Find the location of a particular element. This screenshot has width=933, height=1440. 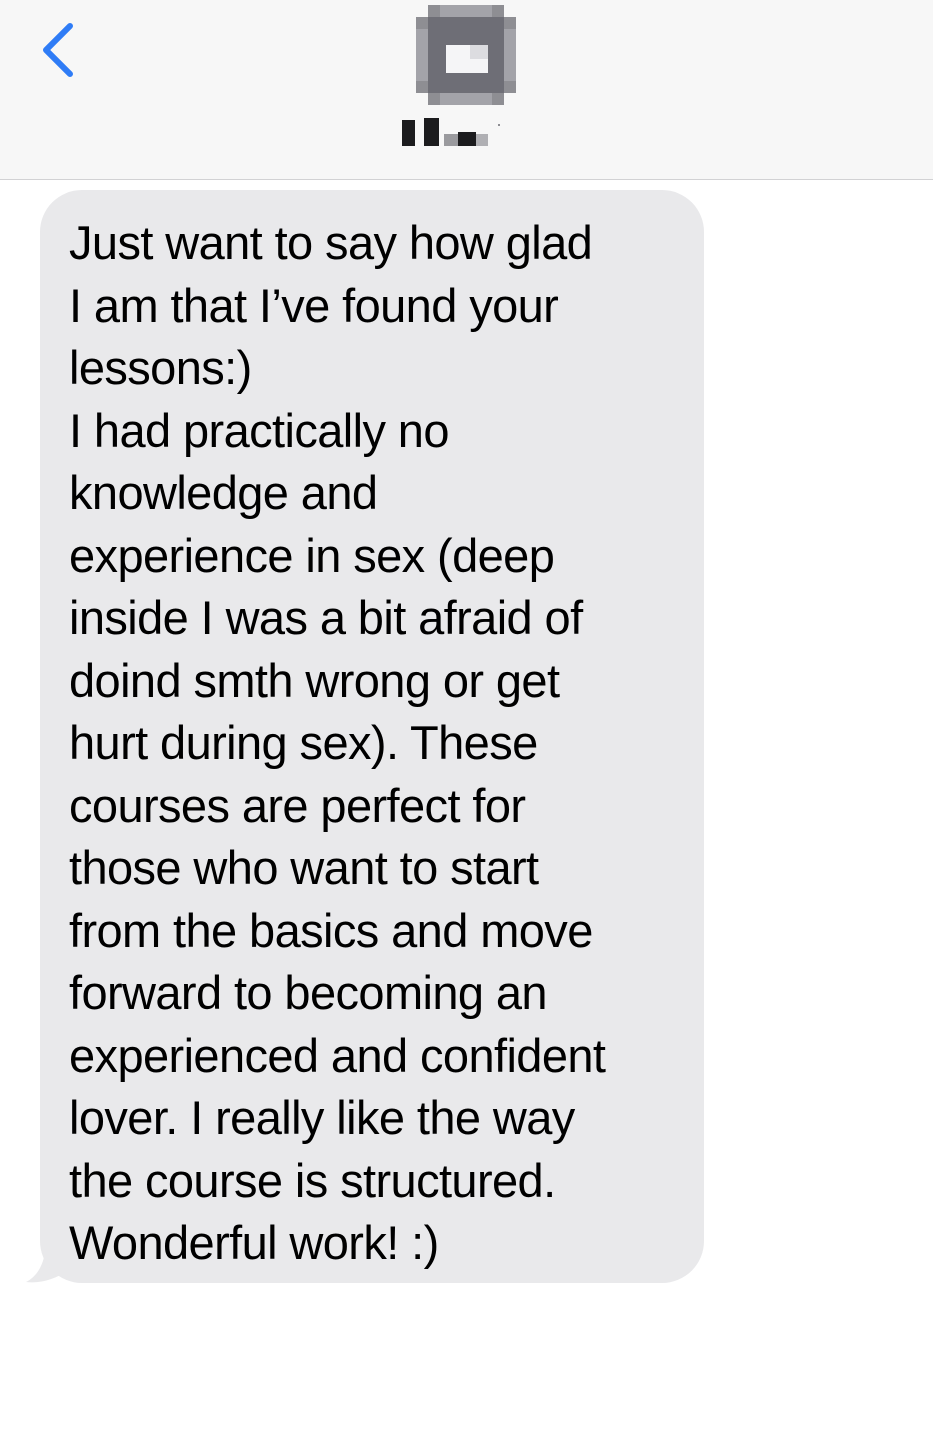

message-line: the course is structured. is located at coordinates (312, 1180).